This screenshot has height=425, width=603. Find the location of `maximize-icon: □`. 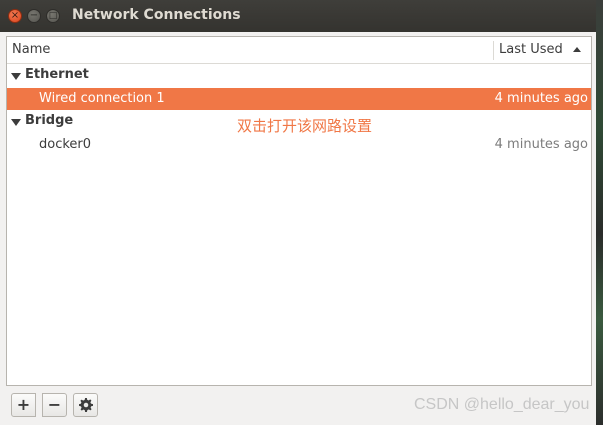

maximize-icon: □ is located at coordinates (53, 15).